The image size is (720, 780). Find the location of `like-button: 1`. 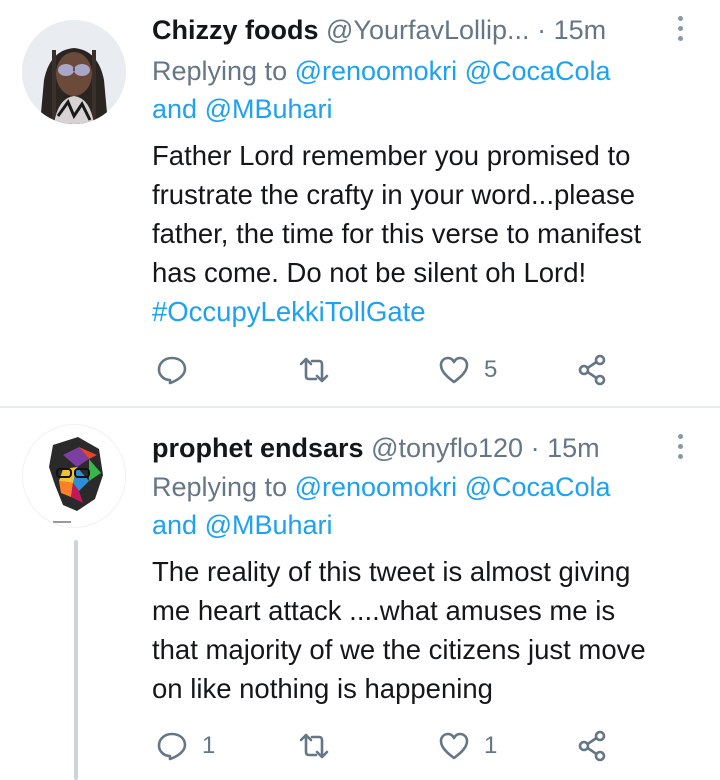

like-button: 1 is located at coordinates (467, 746).